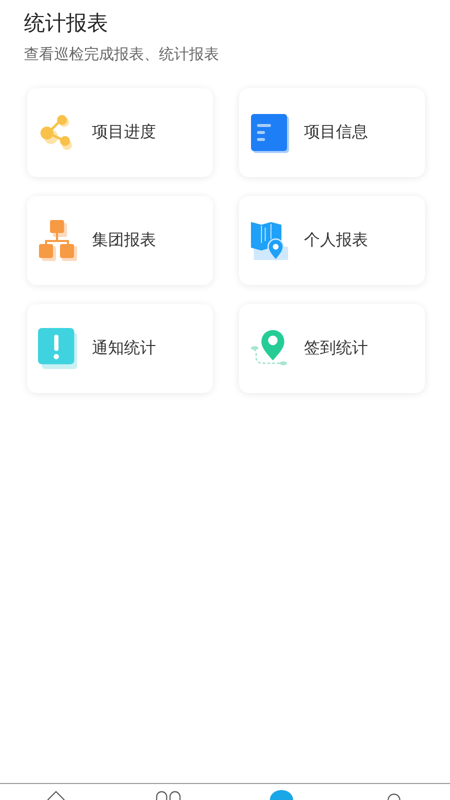 Image resolution: width=450 pixels, height=800 pixels. Describe the element at coordinates (124, 348) in the screenshot. I see `card-label: 通知统计` at that location.